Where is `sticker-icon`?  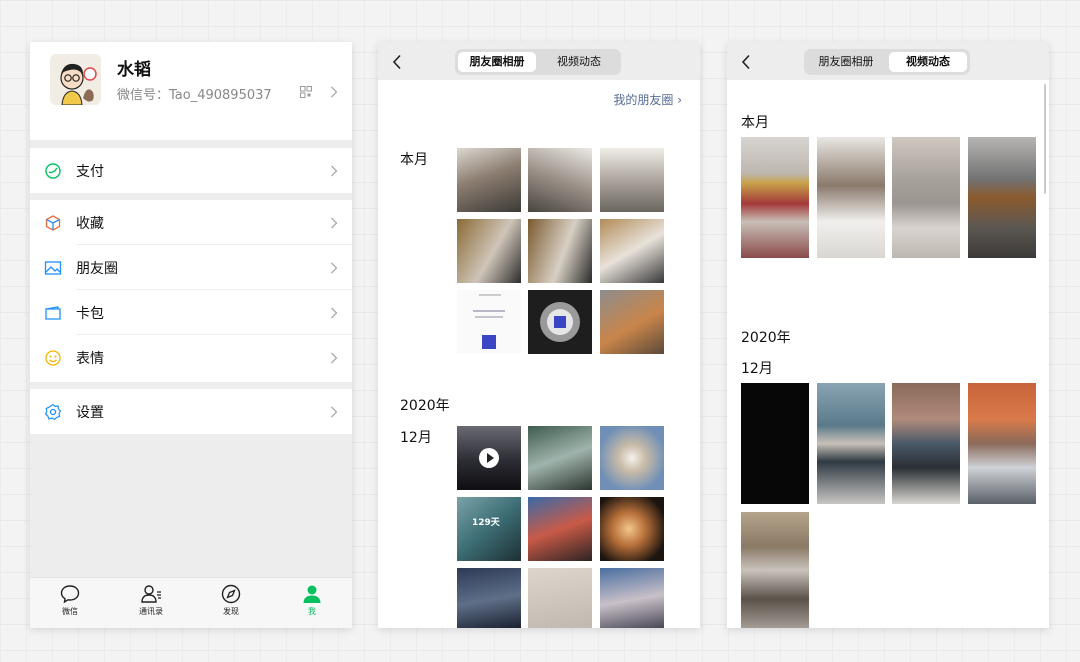 sticker-icon is located at coordinates (53, 358).